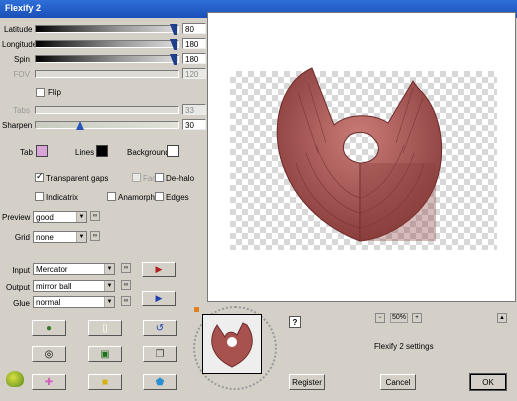 The height and width of the screenshot is (401, 517). I want to click on output-label: Output, so click(17, 287).